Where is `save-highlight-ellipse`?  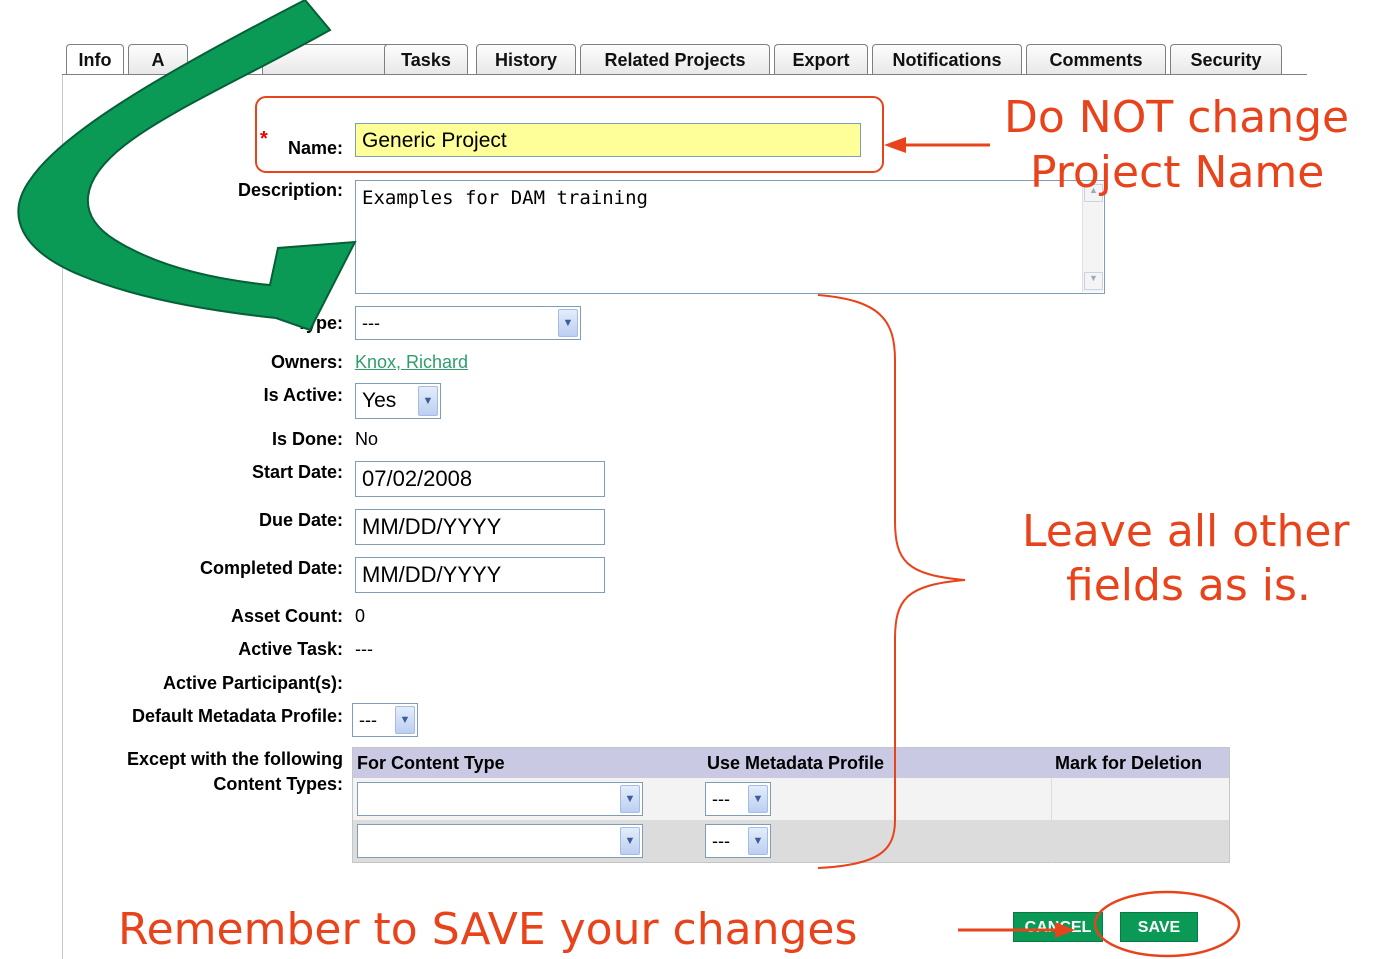
save-highlight-ellipse is located at coordinates (1167, 924).